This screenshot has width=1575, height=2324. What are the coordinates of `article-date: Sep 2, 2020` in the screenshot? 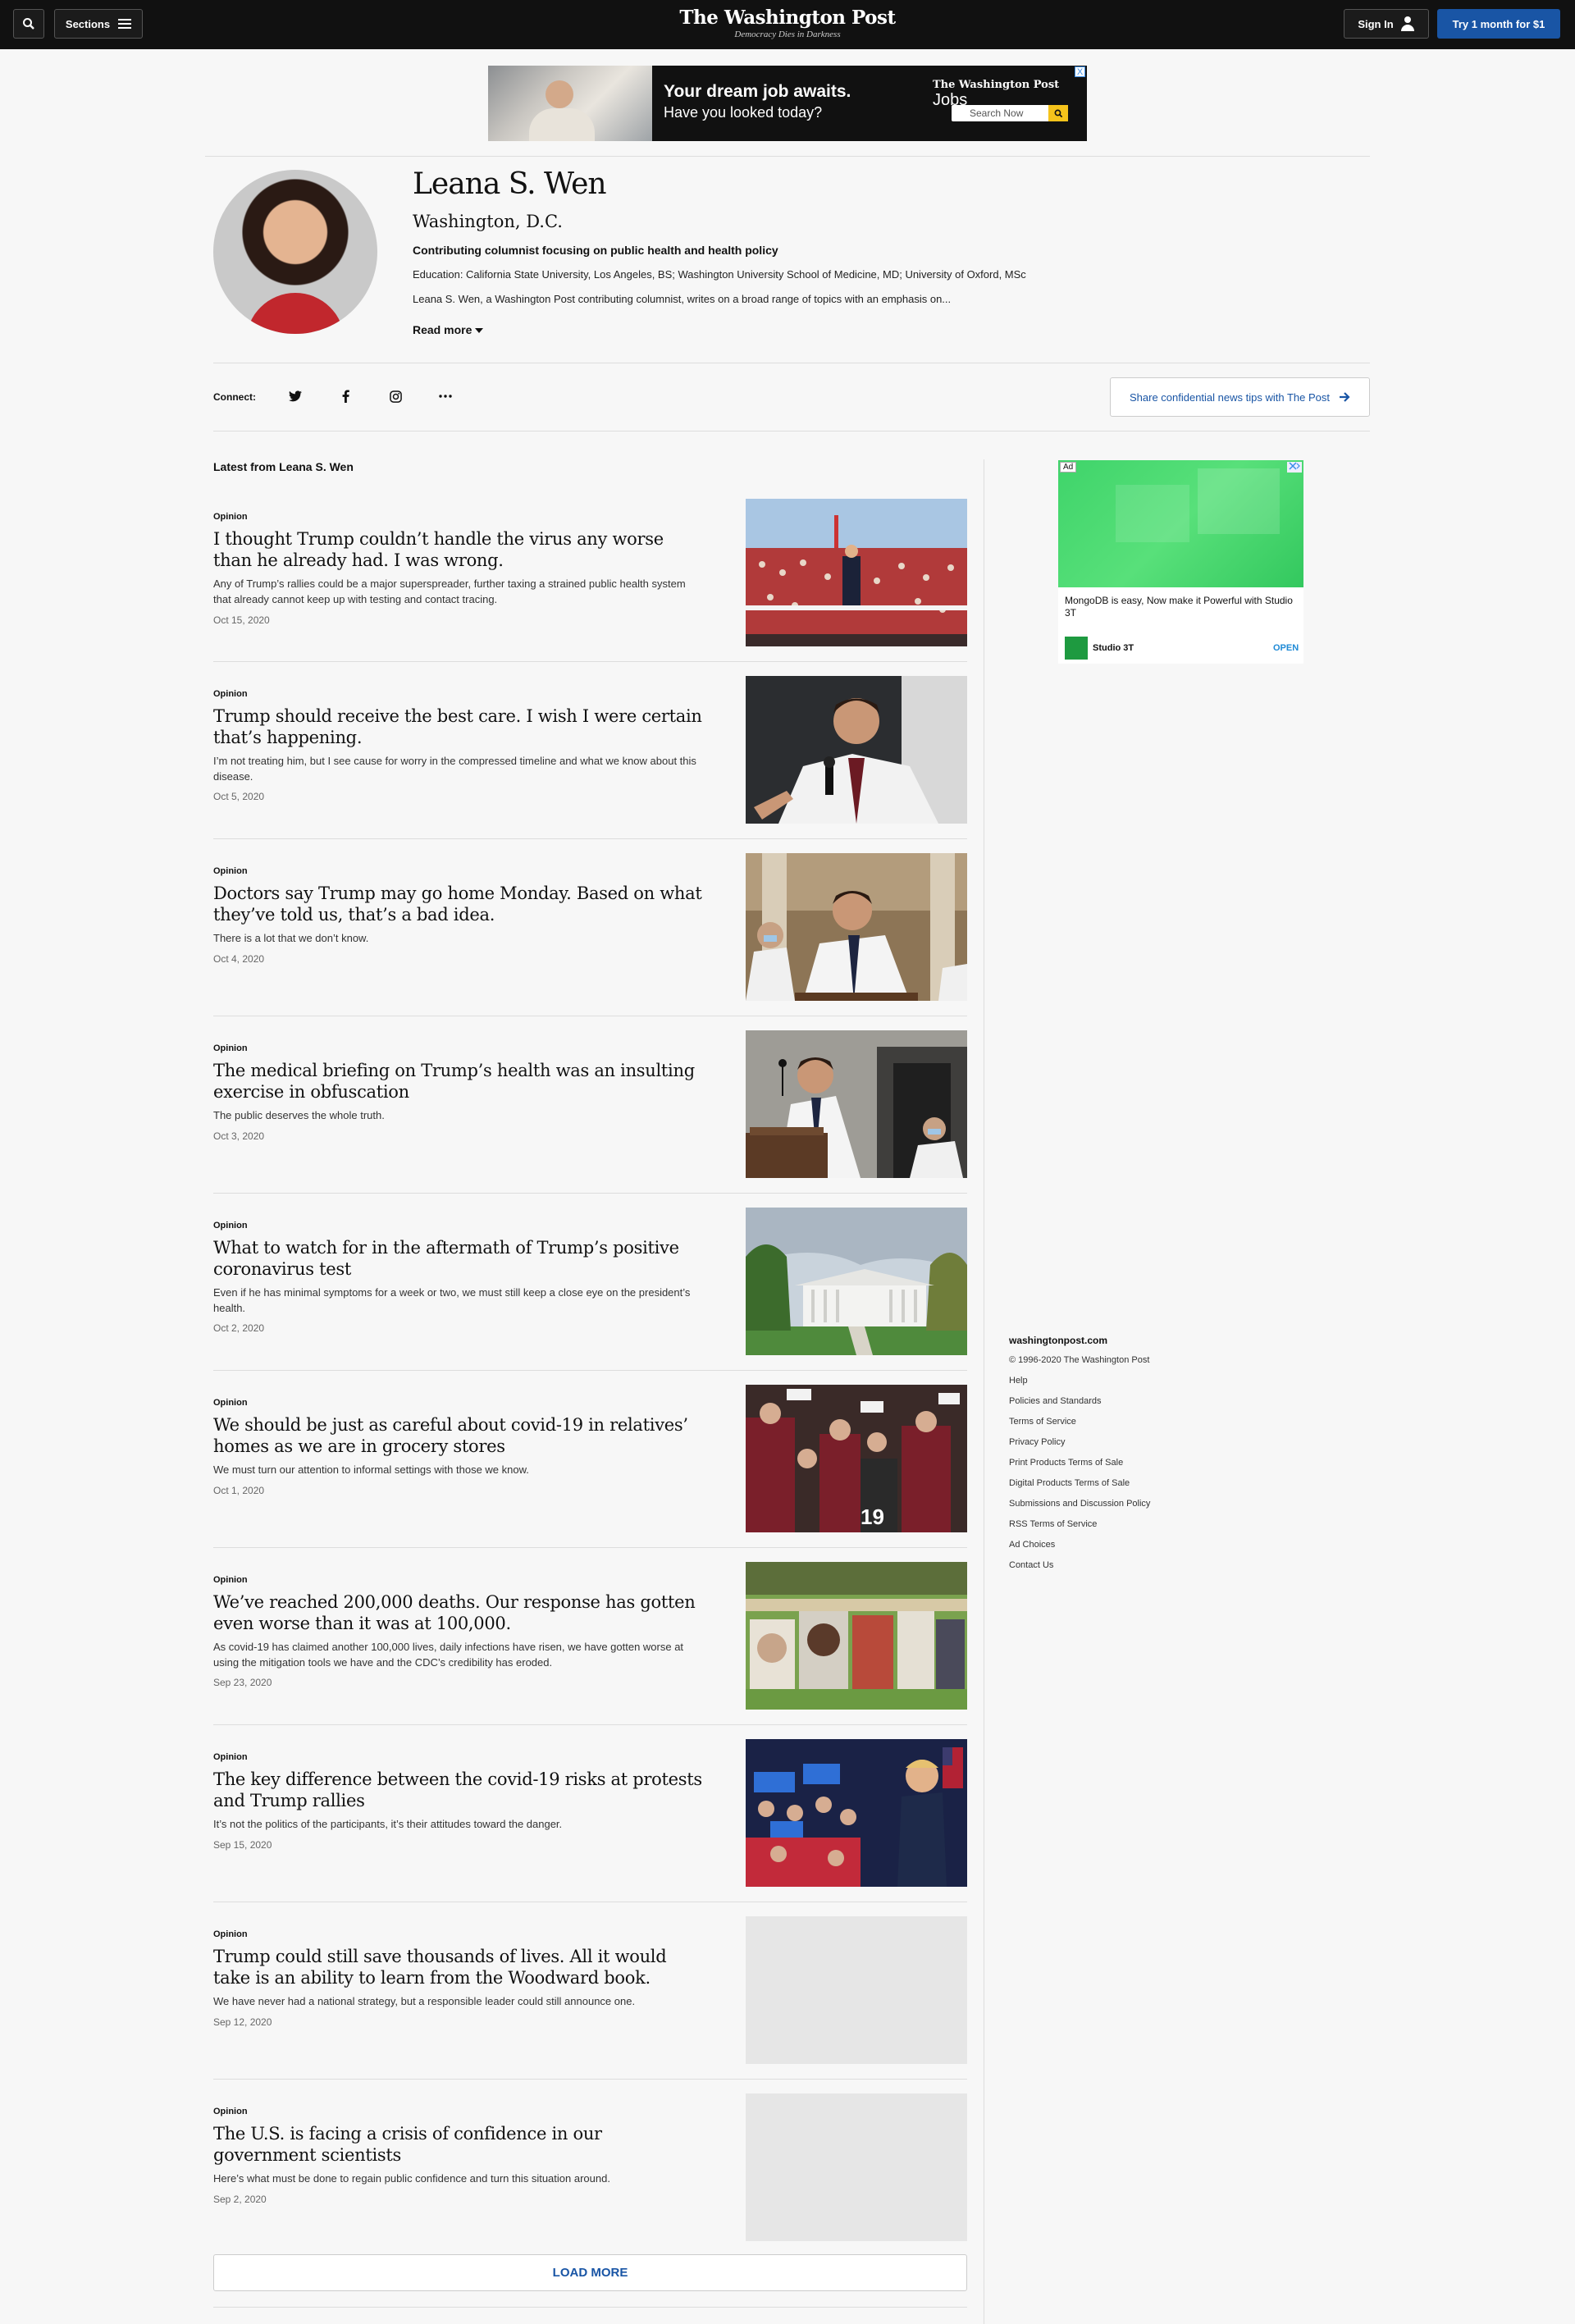 It's located at (240, 2199).